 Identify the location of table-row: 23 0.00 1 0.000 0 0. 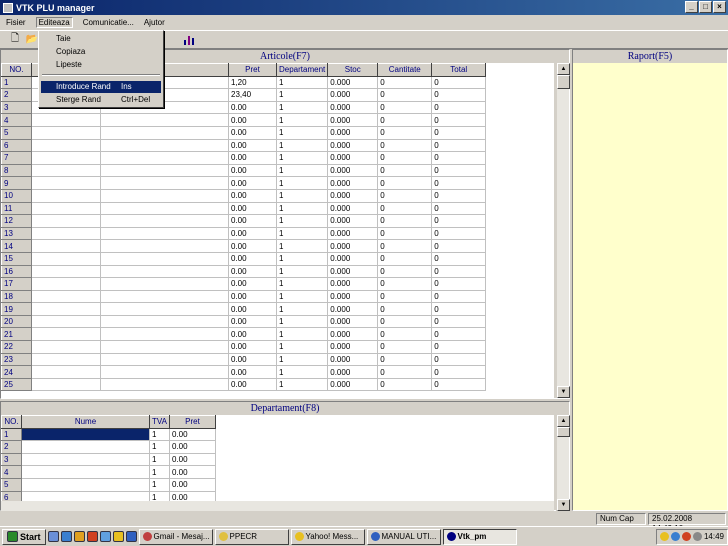
(244, 359).